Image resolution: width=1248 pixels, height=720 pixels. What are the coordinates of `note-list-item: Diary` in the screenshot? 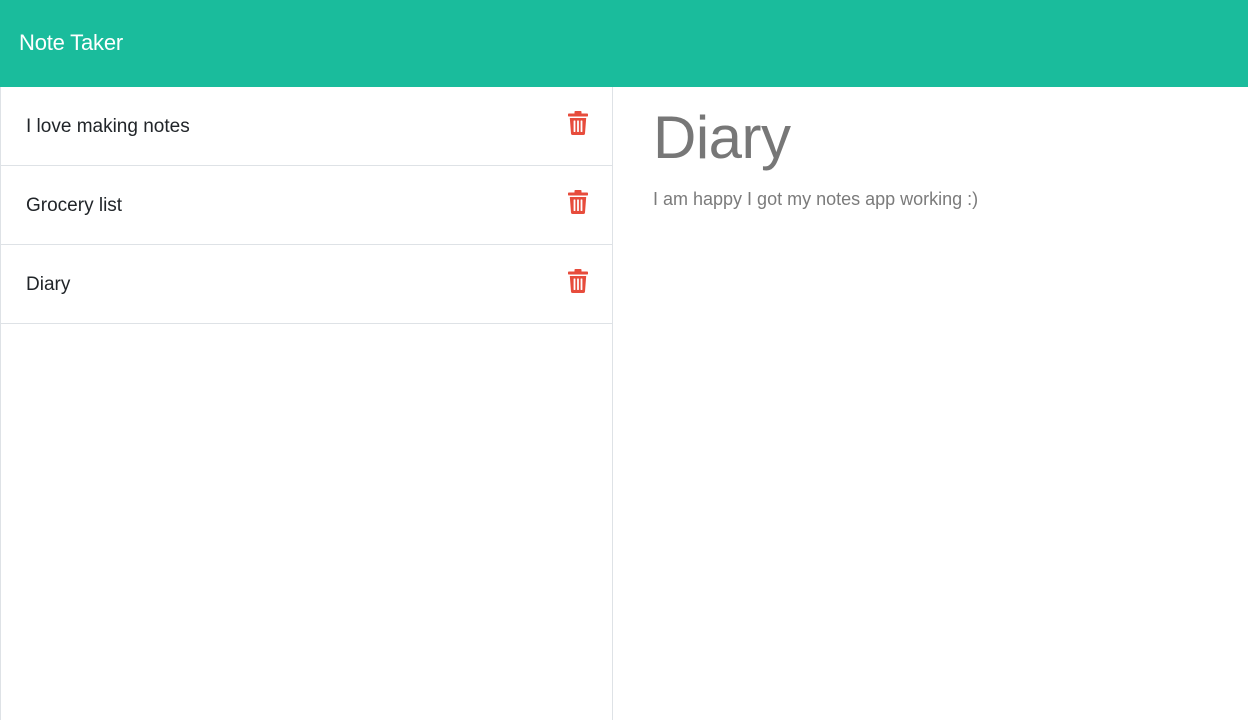 It's located at (307, 284).